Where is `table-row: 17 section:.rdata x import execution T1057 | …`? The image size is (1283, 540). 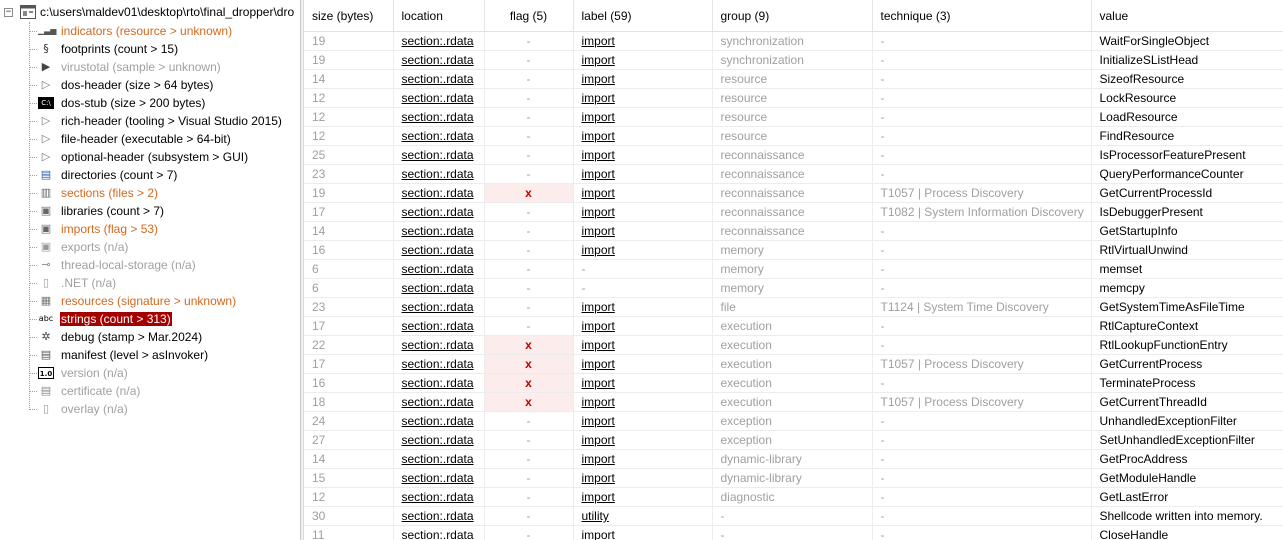
table-row: 17 section:.rdata x import execution T1057 | … is located at coordinates (793, 364).